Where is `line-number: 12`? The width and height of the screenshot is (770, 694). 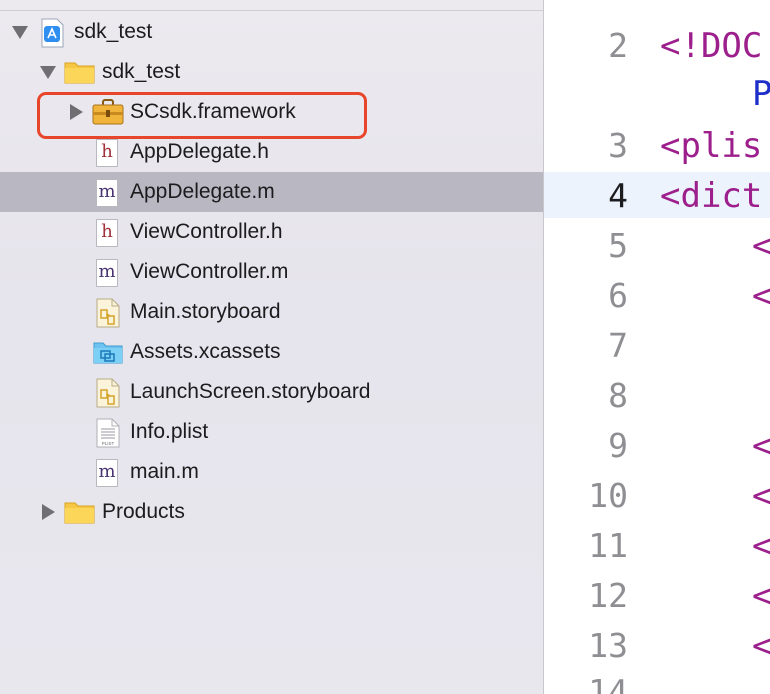 line-number: 12 is located at coordinates (608, 595).